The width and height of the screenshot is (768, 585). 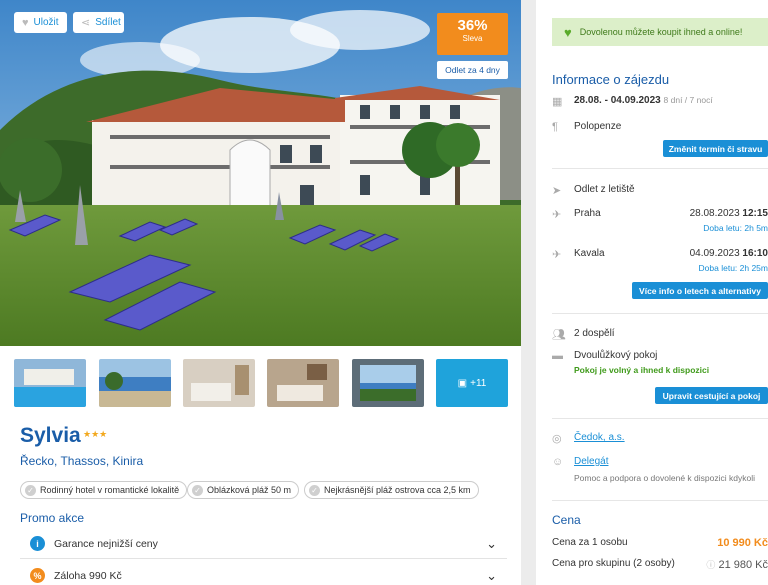 I want to click on rep-icon: ☺, so click(x=558, y=462).